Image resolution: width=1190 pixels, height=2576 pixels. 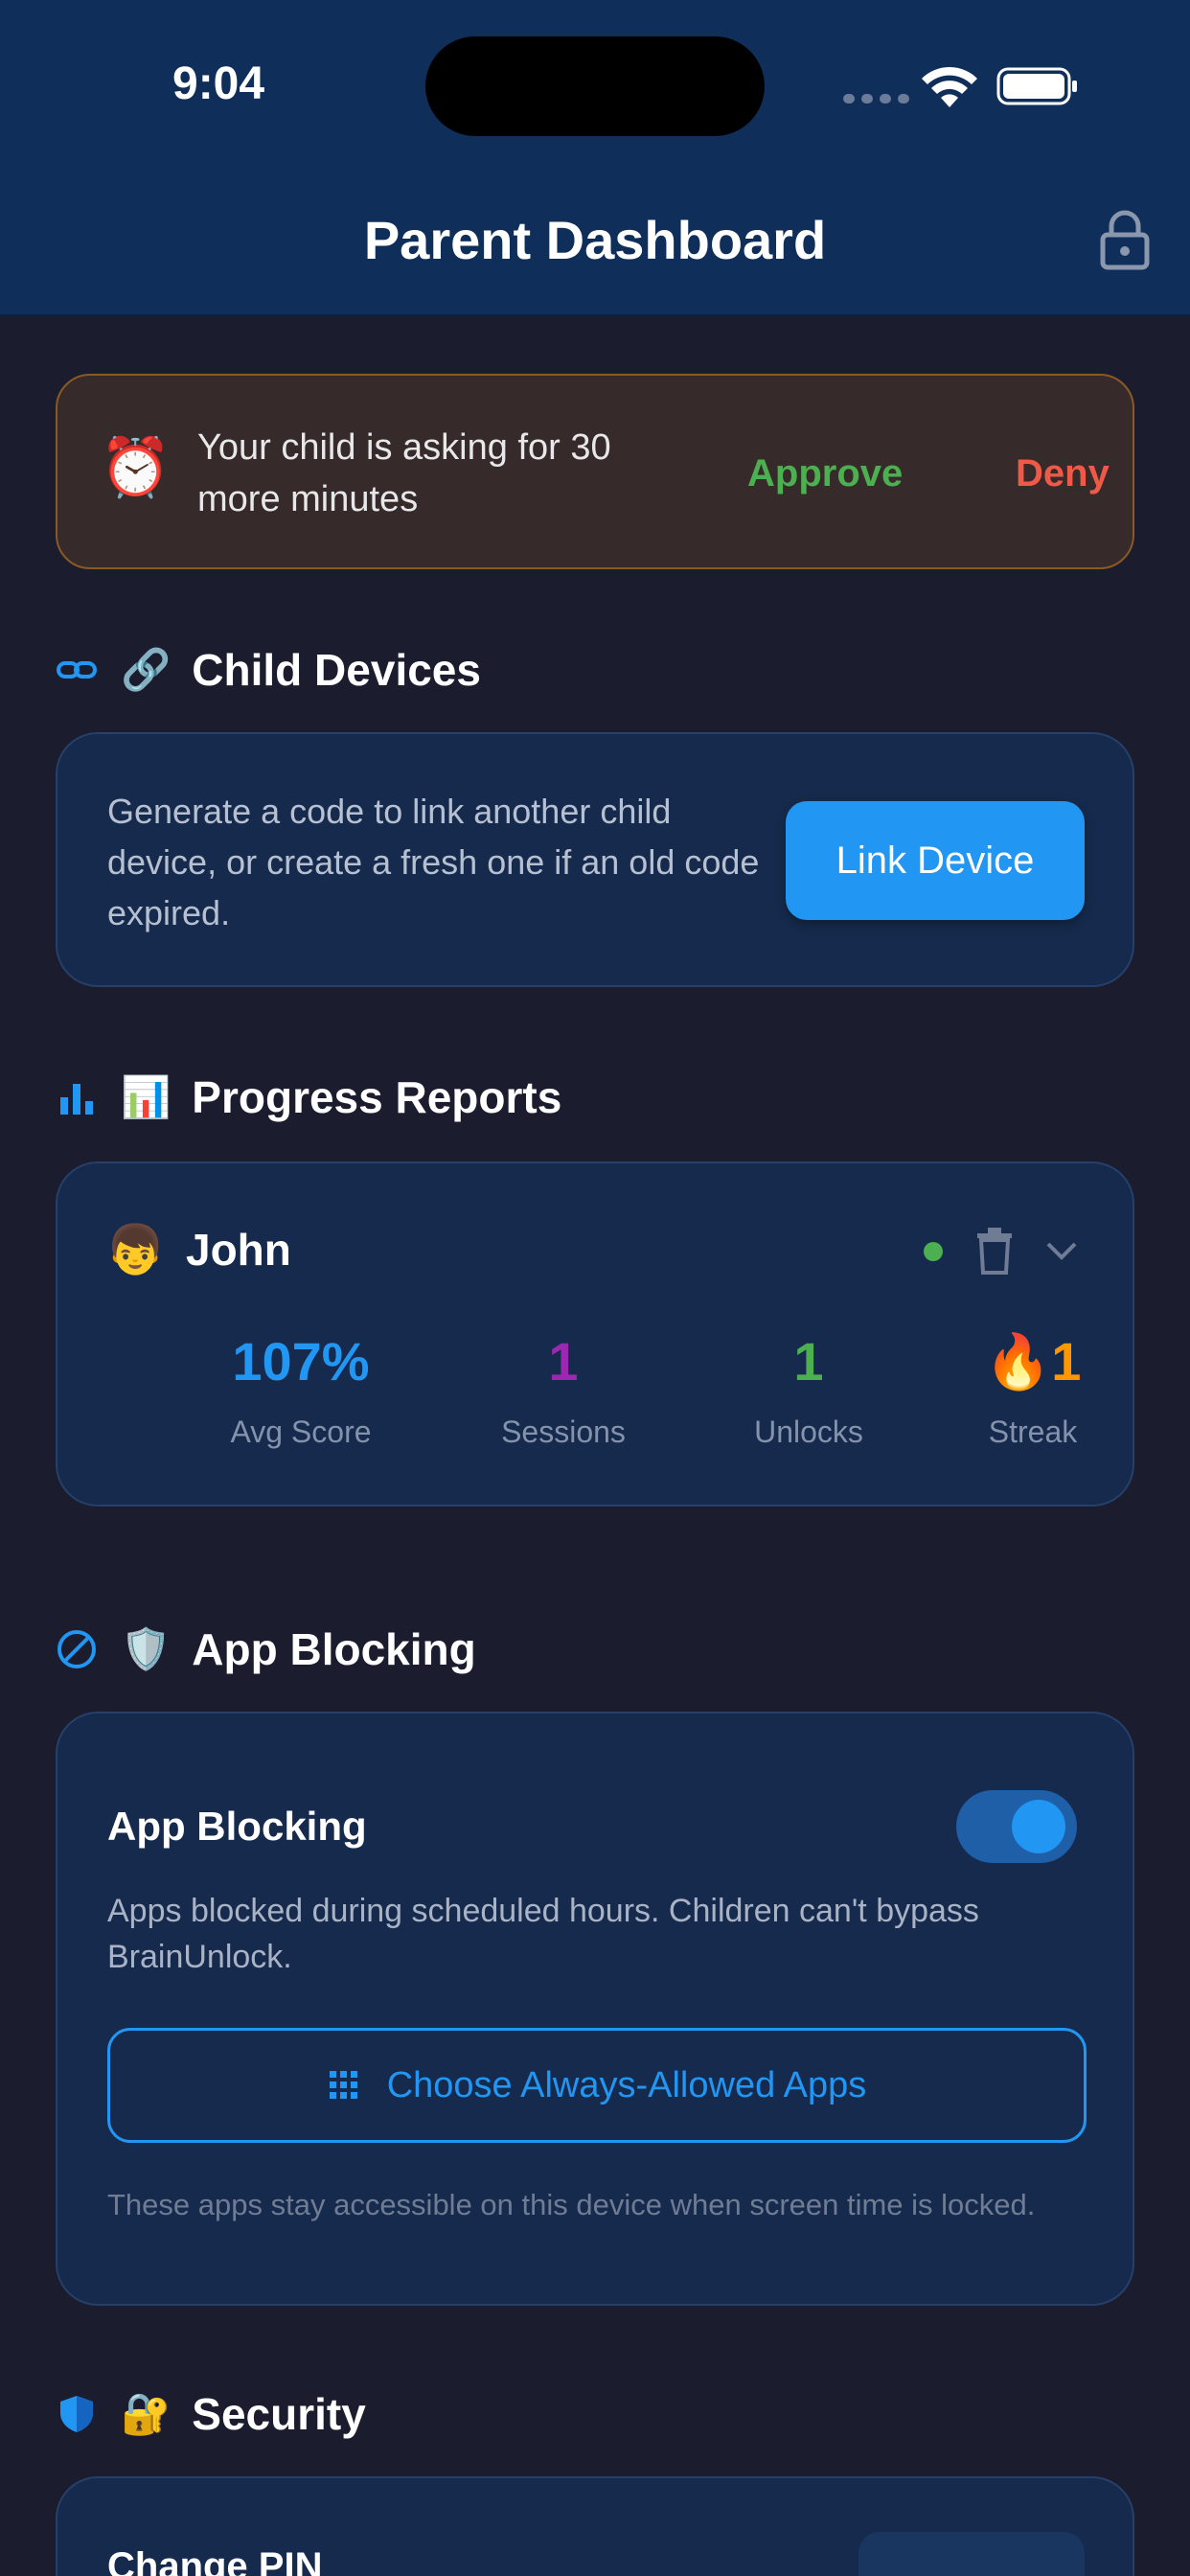 I want to click on alarm-clock-icon: ⏰, so click(x=136, y=467).